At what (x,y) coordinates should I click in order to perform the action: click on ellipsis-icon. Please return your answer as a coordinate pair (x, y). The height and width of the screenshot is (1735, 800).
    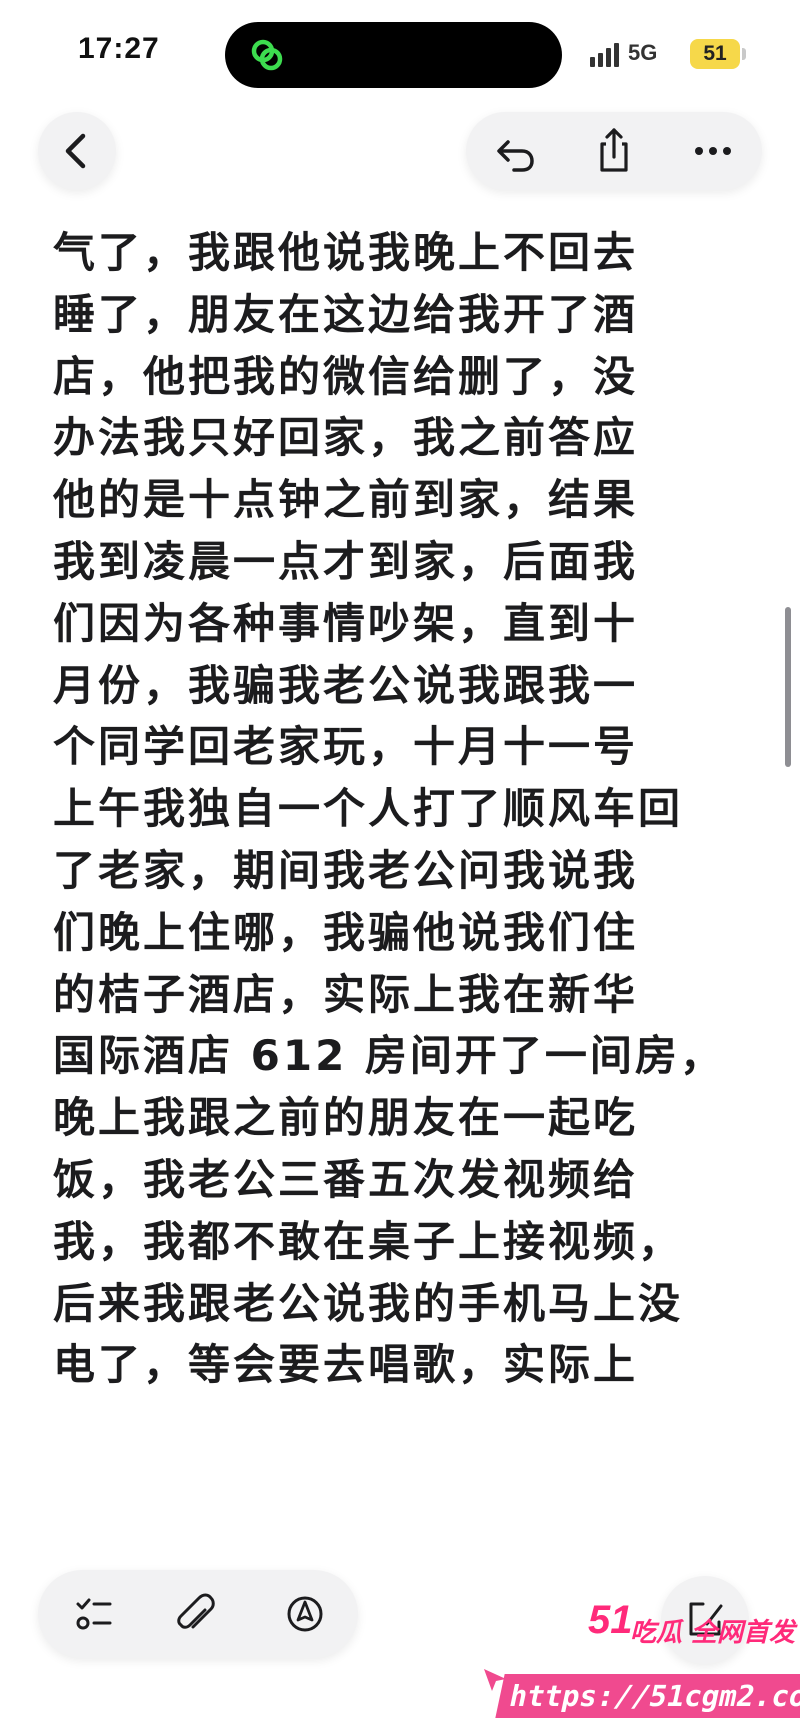
    Looking at the image, I should click on (713, 151).